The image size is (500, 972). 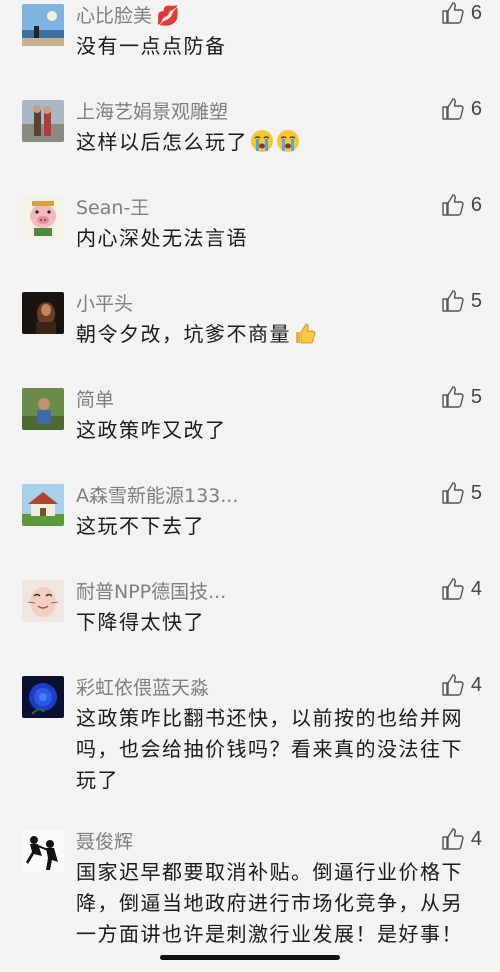 I want to click on nickname: Sean-王, so click(x=112, y=208).